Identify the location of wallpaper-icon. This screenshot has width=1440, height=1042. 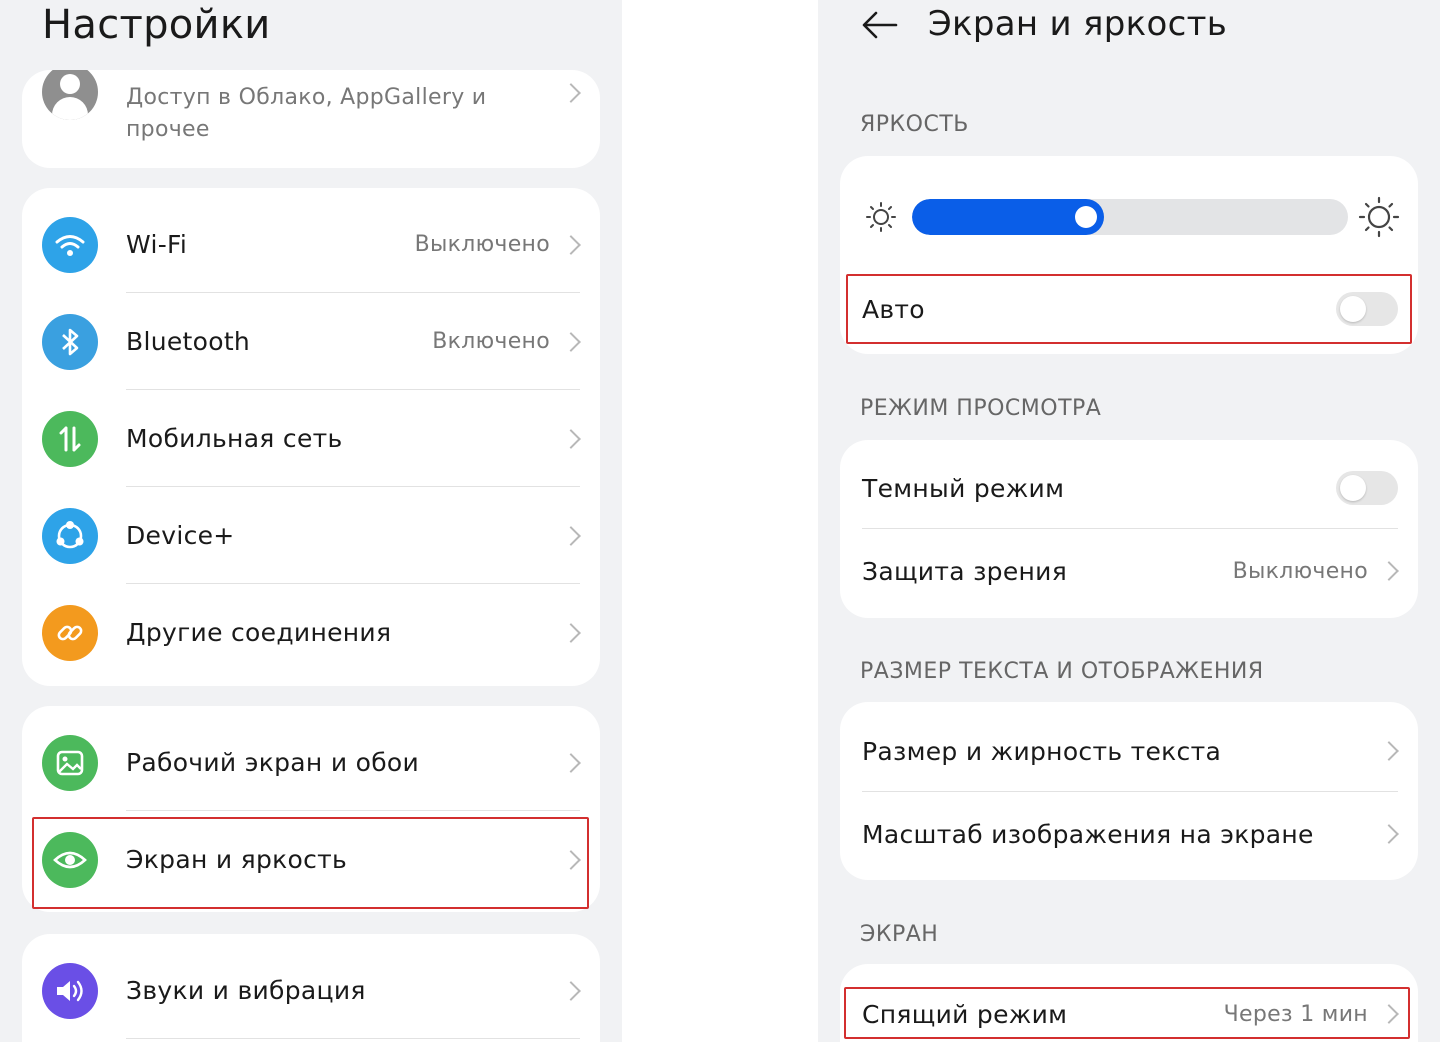
(70, 762).